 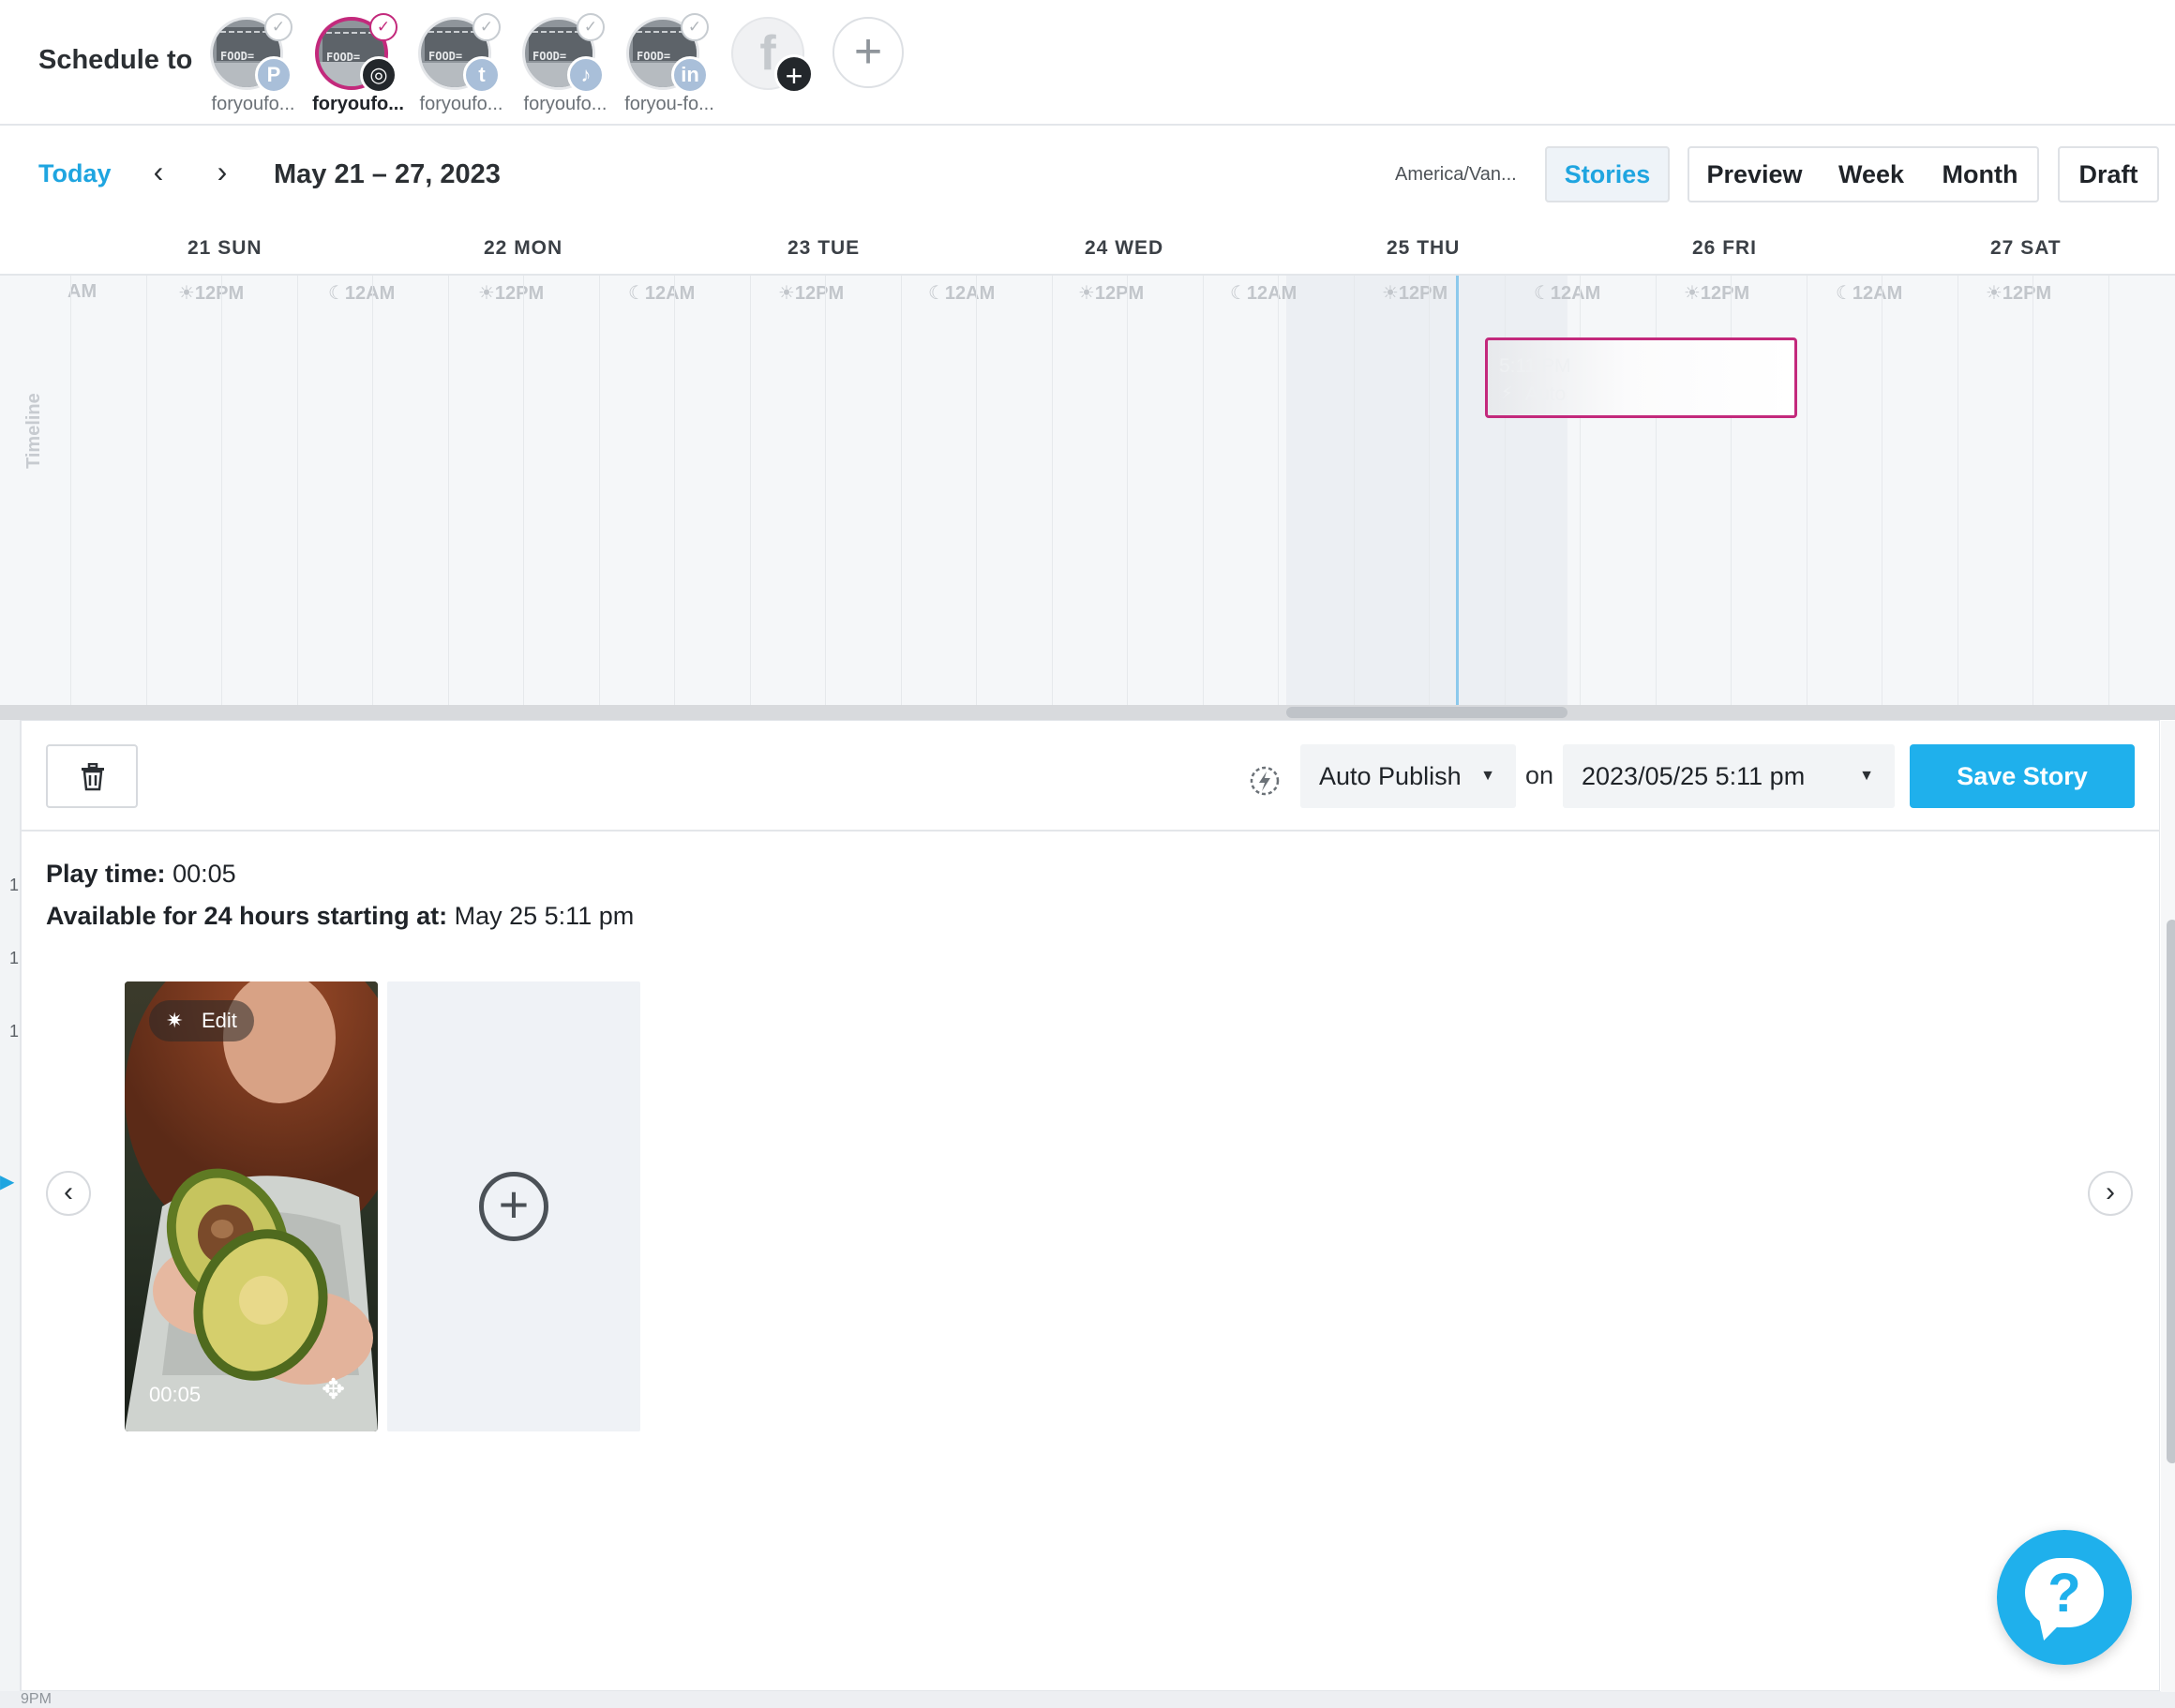 What do you see at coordinates (544, 916) in the screenshot?
I see `availability-value: May 25 5:11 pm` at bounding box center [544, 916].